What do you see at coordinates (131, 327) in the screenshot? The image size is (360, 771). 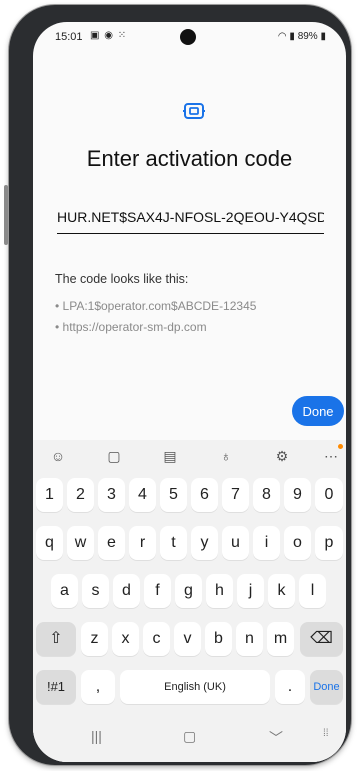 I see `hint-example-2: • https://operator-sm-dp.com` at bounding box center [131, 327].